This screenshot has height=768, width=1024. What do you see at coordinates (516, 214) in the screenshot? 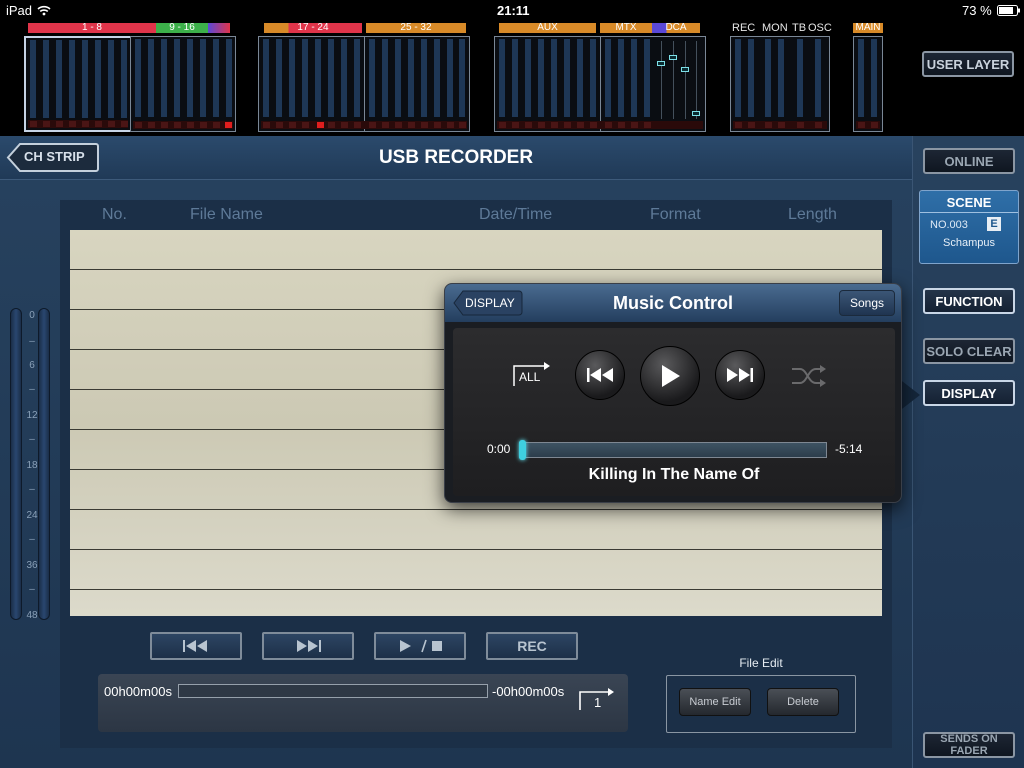
I see `col-header-date-time: Date/Time` at bounding box center [516, 214].